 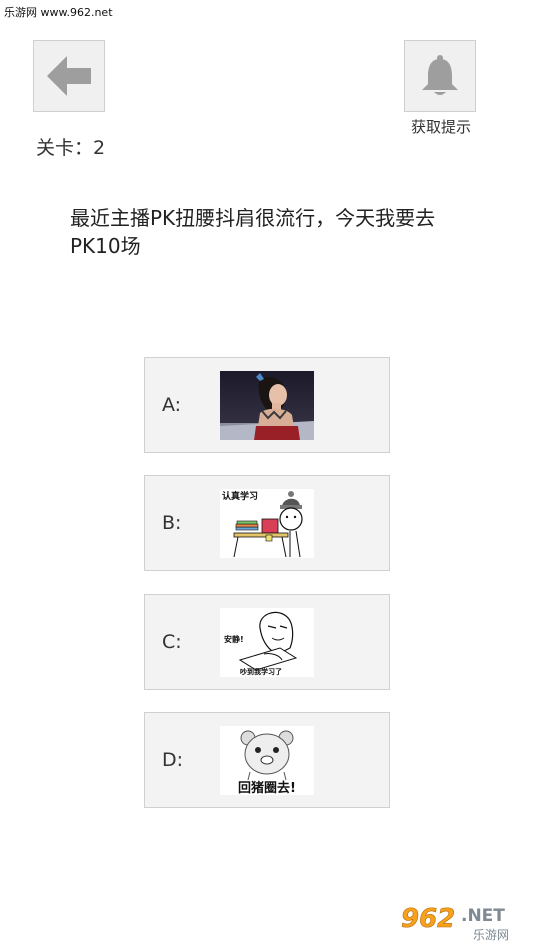 What do you see at coordinates (172, 523) in the screenshot?
I see `option-letter: B:` at bounding box center [172, 523].